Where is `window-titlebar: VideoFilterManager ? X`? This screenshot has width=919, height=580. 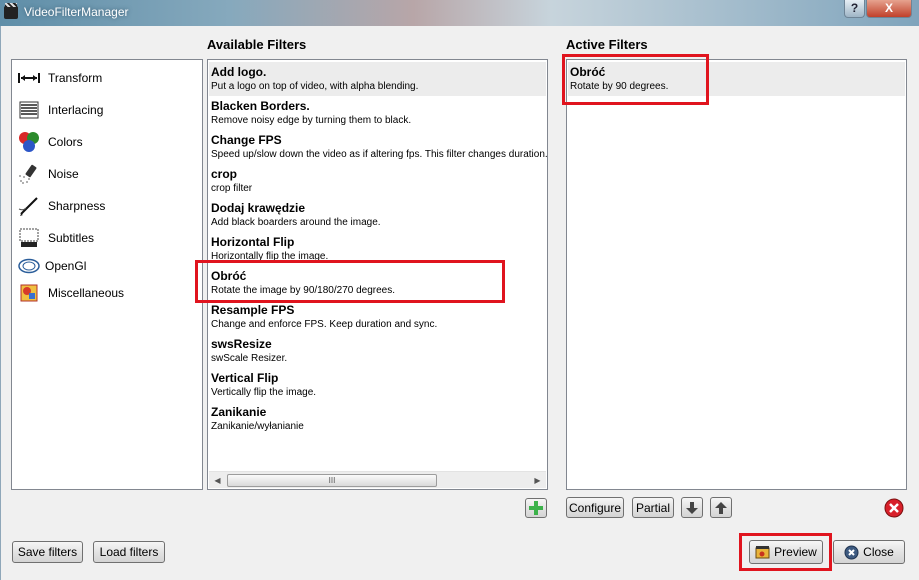
window-titlebar: VideoFilterManager ? X is located at coordinates (459, 13).